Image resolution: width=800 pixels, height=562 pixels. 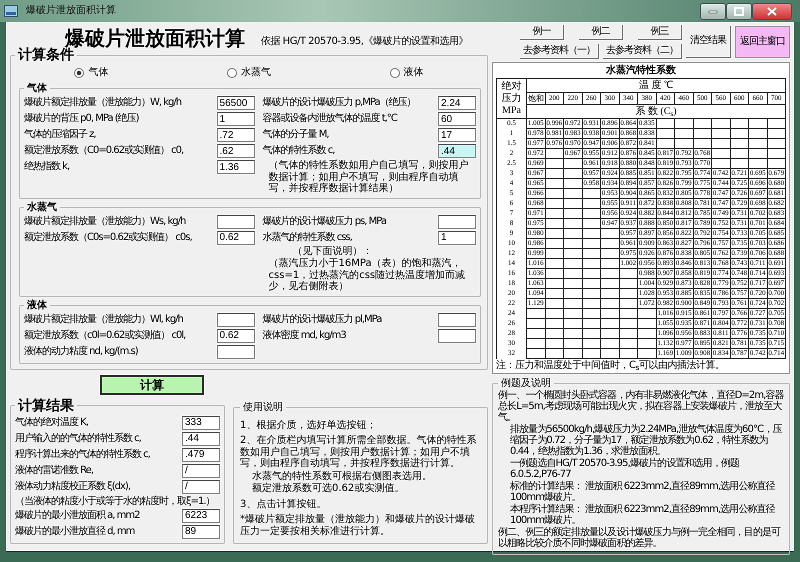 I want to click on input-field: 60, so click(x=457, y=119).